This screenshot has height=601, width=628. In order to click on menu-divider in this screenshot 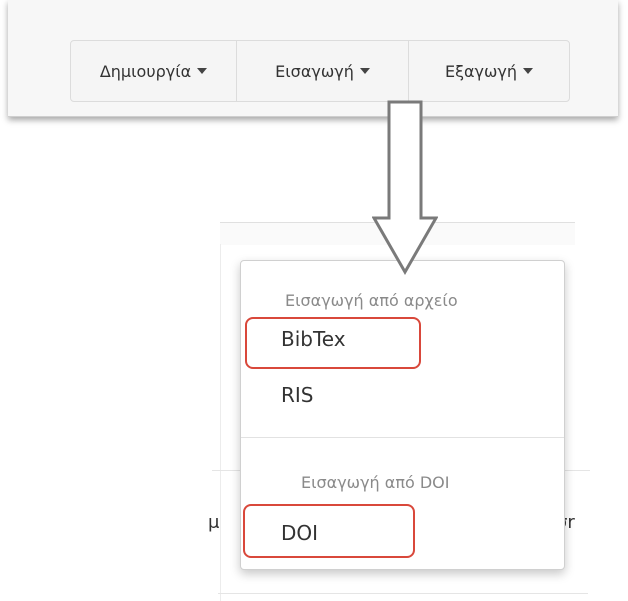, I will do `click(402, 437)`.